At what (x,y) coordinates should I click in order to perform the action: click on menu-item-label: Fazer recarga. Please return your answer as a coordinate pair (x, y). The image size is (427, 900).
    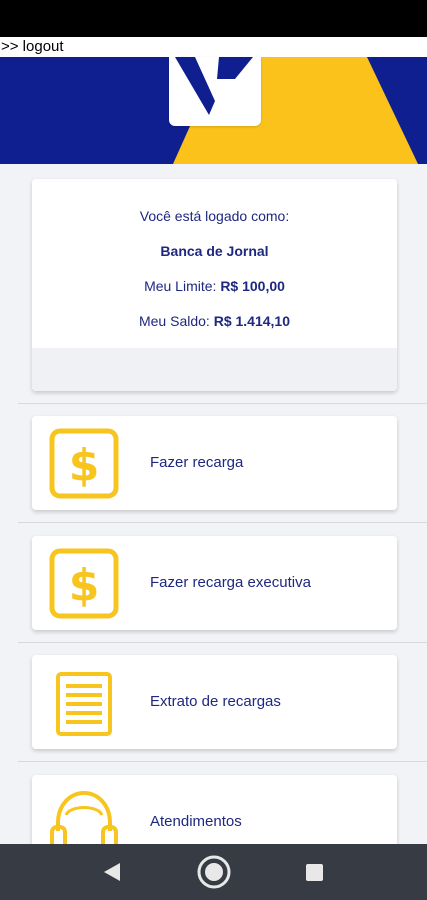
    Looking at the image, I should click on (197, 462).